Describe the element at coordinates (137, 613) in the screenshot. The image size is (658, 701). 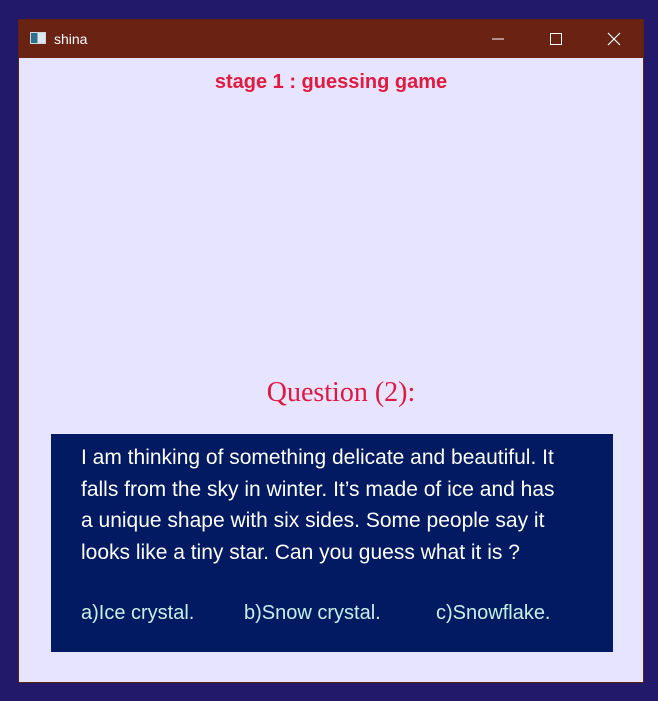
I see `answer-option-a: a)Ice crystal.` at that location.